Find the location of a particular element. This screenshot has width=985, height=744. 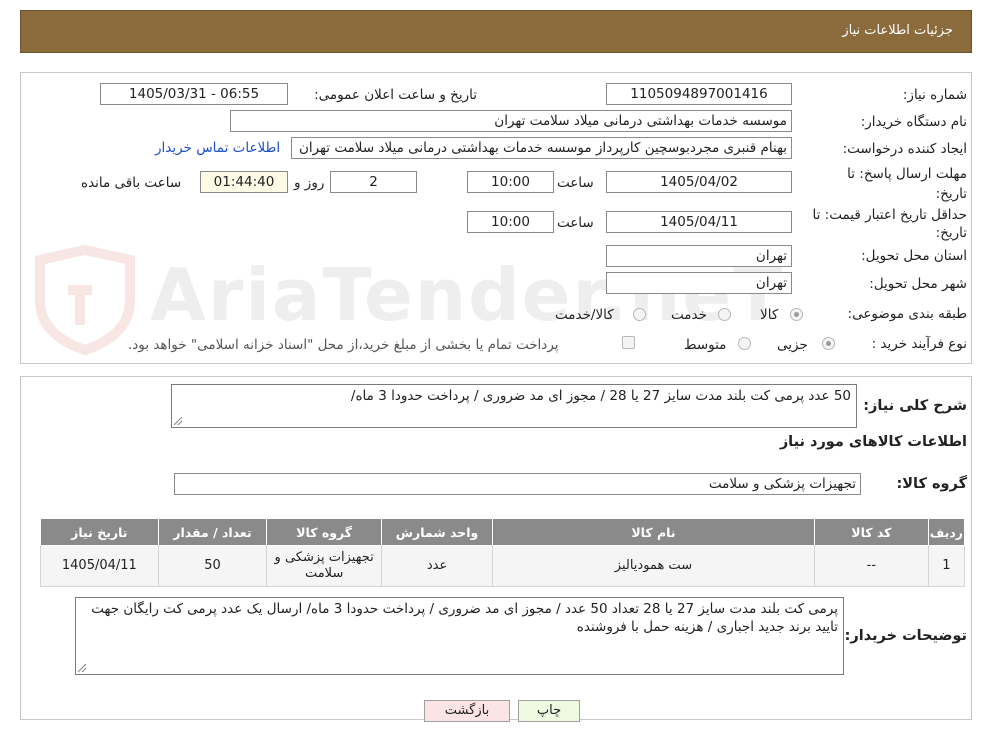

reply-time-label: ساعت is located at coordinates (575, 183).